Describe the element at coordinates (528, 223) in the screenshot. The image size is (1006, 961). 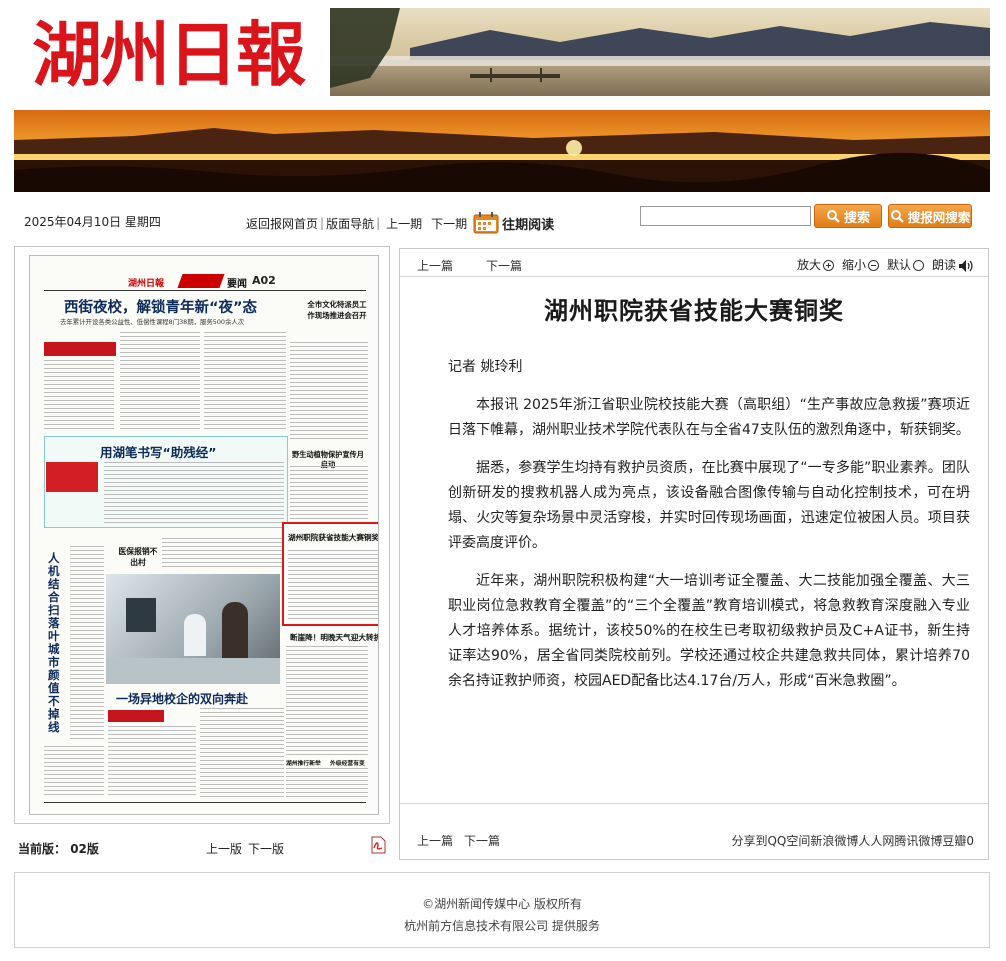
I see `past-reading-link: 往期阅读` at that location.